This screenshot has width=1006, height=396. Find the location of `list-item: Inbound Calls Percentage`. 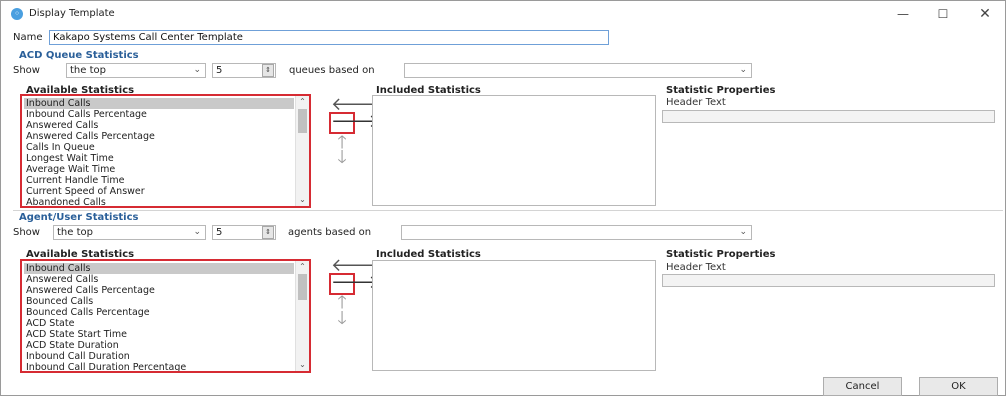

list-item: Inbound Calls Percentage is located at coordinates (85, 114).